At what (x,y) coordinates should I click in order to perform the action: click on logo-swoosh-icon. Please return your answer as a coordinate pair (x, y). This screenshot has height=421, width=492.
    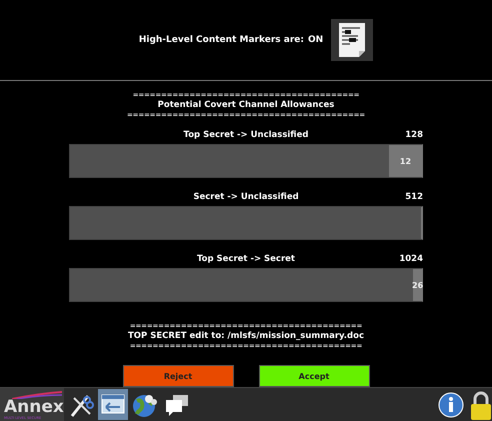
    Looking at the image, I should click on (37, 395).